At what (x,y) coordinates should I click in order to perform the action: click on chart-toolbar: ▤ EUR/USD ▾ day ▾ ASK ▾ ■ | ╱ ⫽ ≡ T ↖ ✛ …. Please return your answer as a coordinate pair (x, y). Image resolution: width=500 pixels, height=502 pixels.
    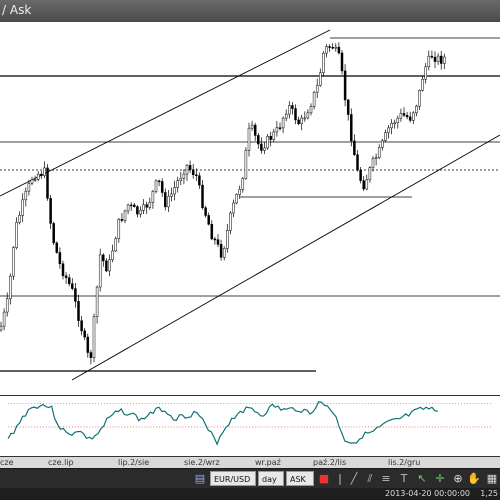
    Looking at the image, I should click on (250, 483).